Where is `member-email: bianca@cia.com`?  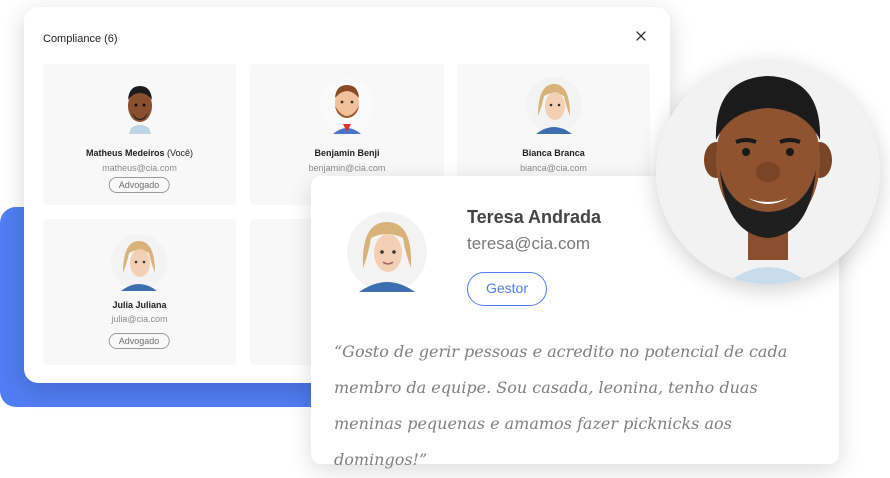 member-email: bianca@cia.com is located at coordinates (553, 168).